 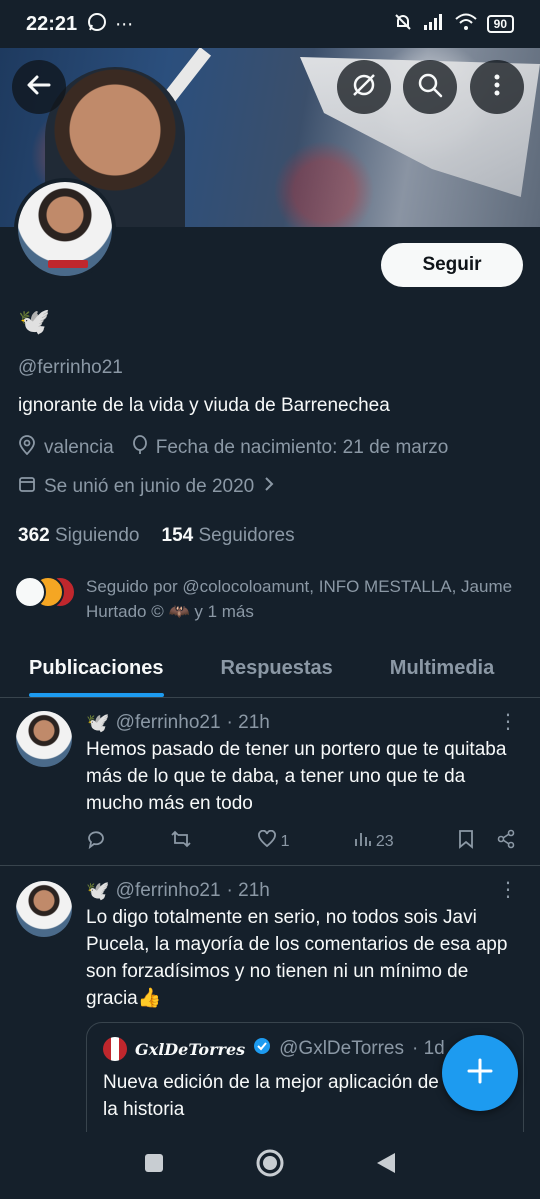 I want to click on calendar-icon, so click(x=27, y=487).